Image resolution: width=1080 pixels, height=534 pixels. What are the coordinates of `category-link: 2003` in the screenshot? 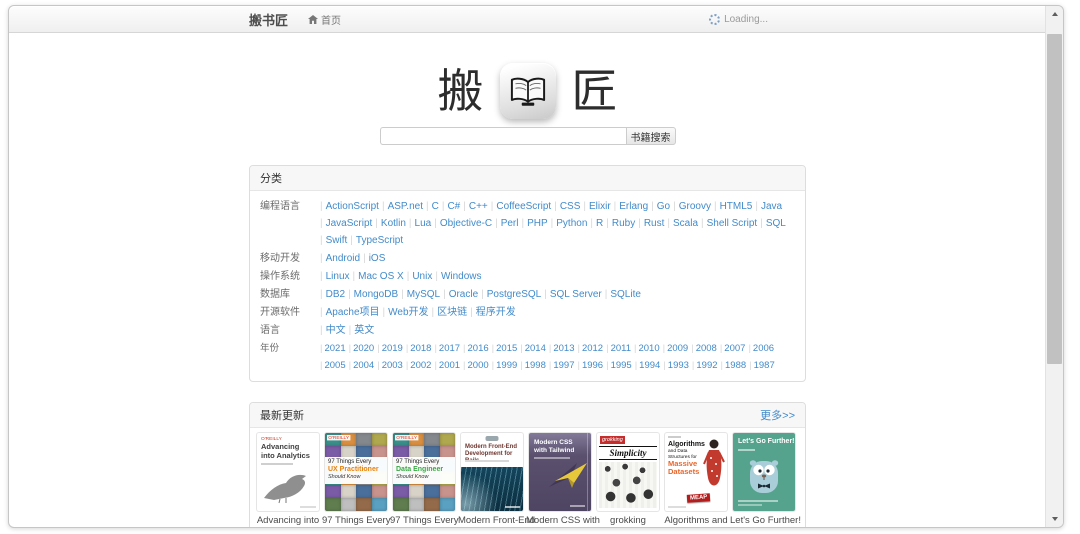 It's located at (392, 365).